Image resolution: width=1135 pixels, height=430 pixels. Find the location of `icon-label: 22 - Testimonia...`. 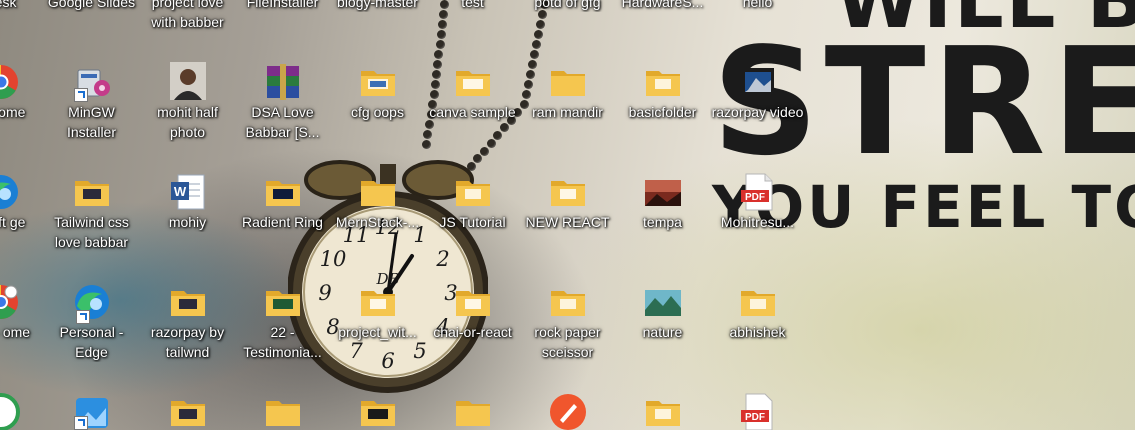

icon-label: 22 - Testimonia... is located at coordinates (282, 342).